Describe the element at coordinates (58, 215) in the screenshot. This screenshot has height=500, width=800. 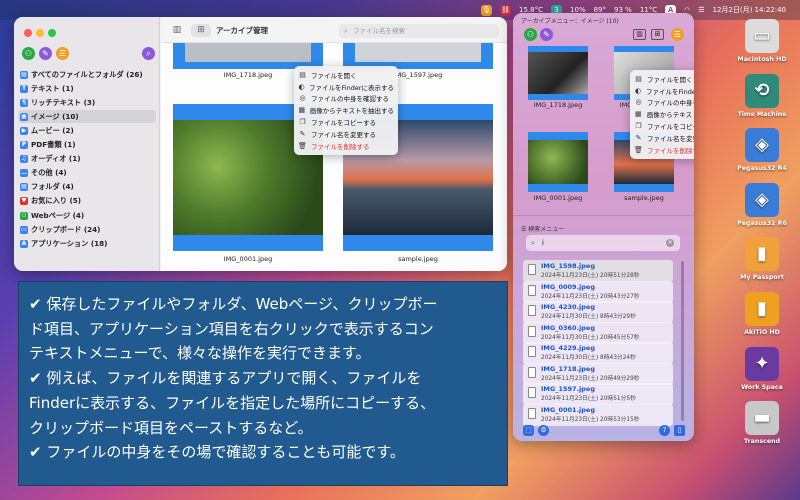
I see `sidebar-item-label: Webページ (4)` at that location.